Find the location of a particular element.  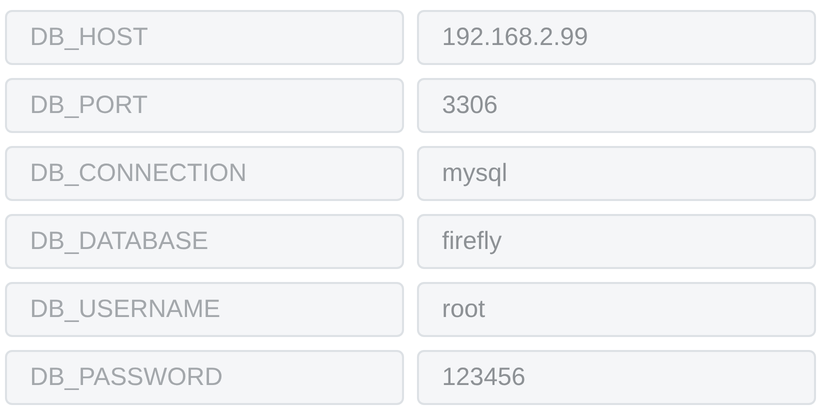

key-field: DB_PASSWORD is located at coordinates (204, 377).